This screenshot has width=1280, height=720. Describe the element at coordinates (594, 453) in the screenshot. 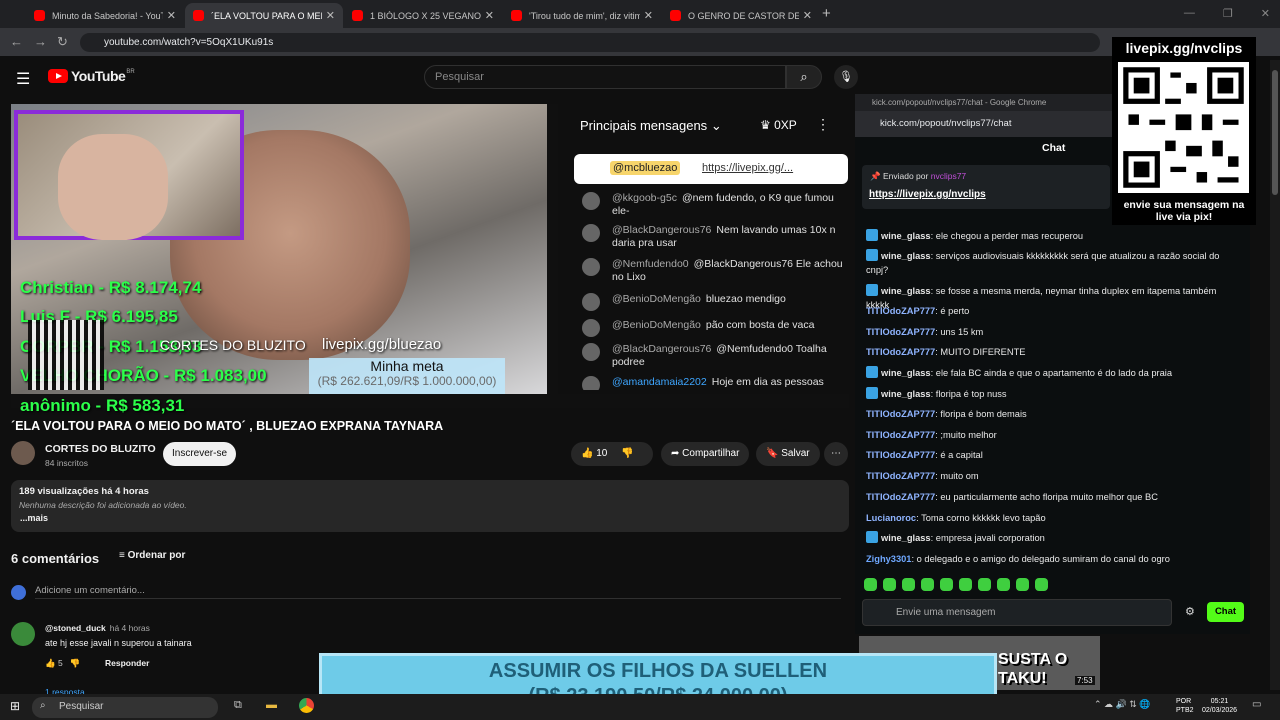

I see `like-button: 👍 10` at that location.